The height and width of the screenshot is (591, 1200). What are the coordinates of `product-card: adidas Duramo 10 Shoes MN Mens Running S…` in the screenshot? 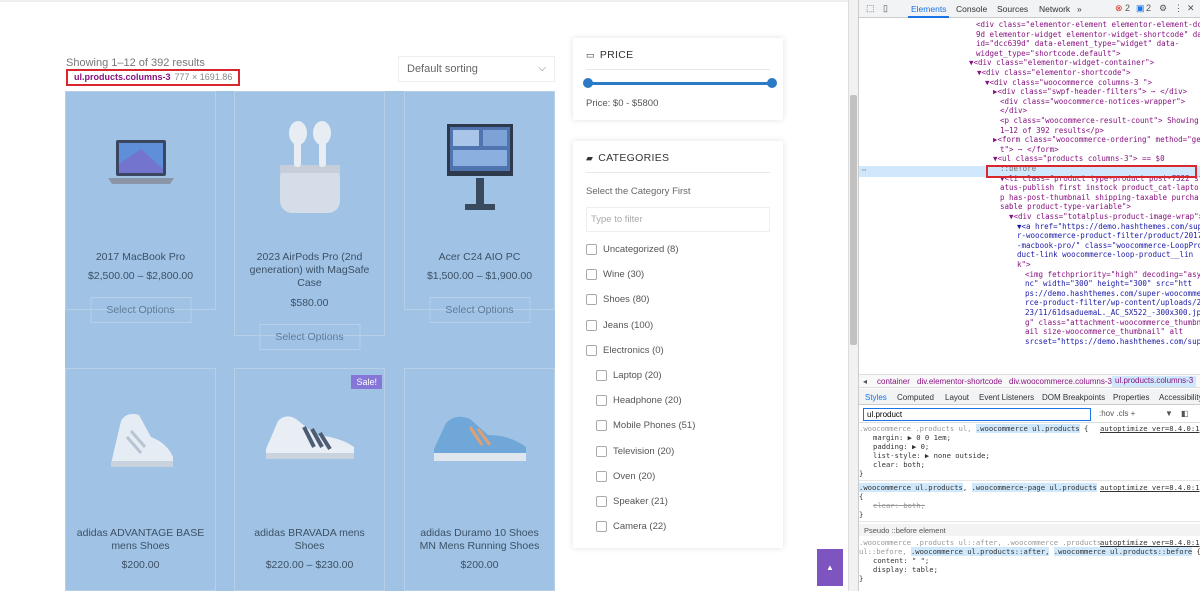 It's located at (479, 479).